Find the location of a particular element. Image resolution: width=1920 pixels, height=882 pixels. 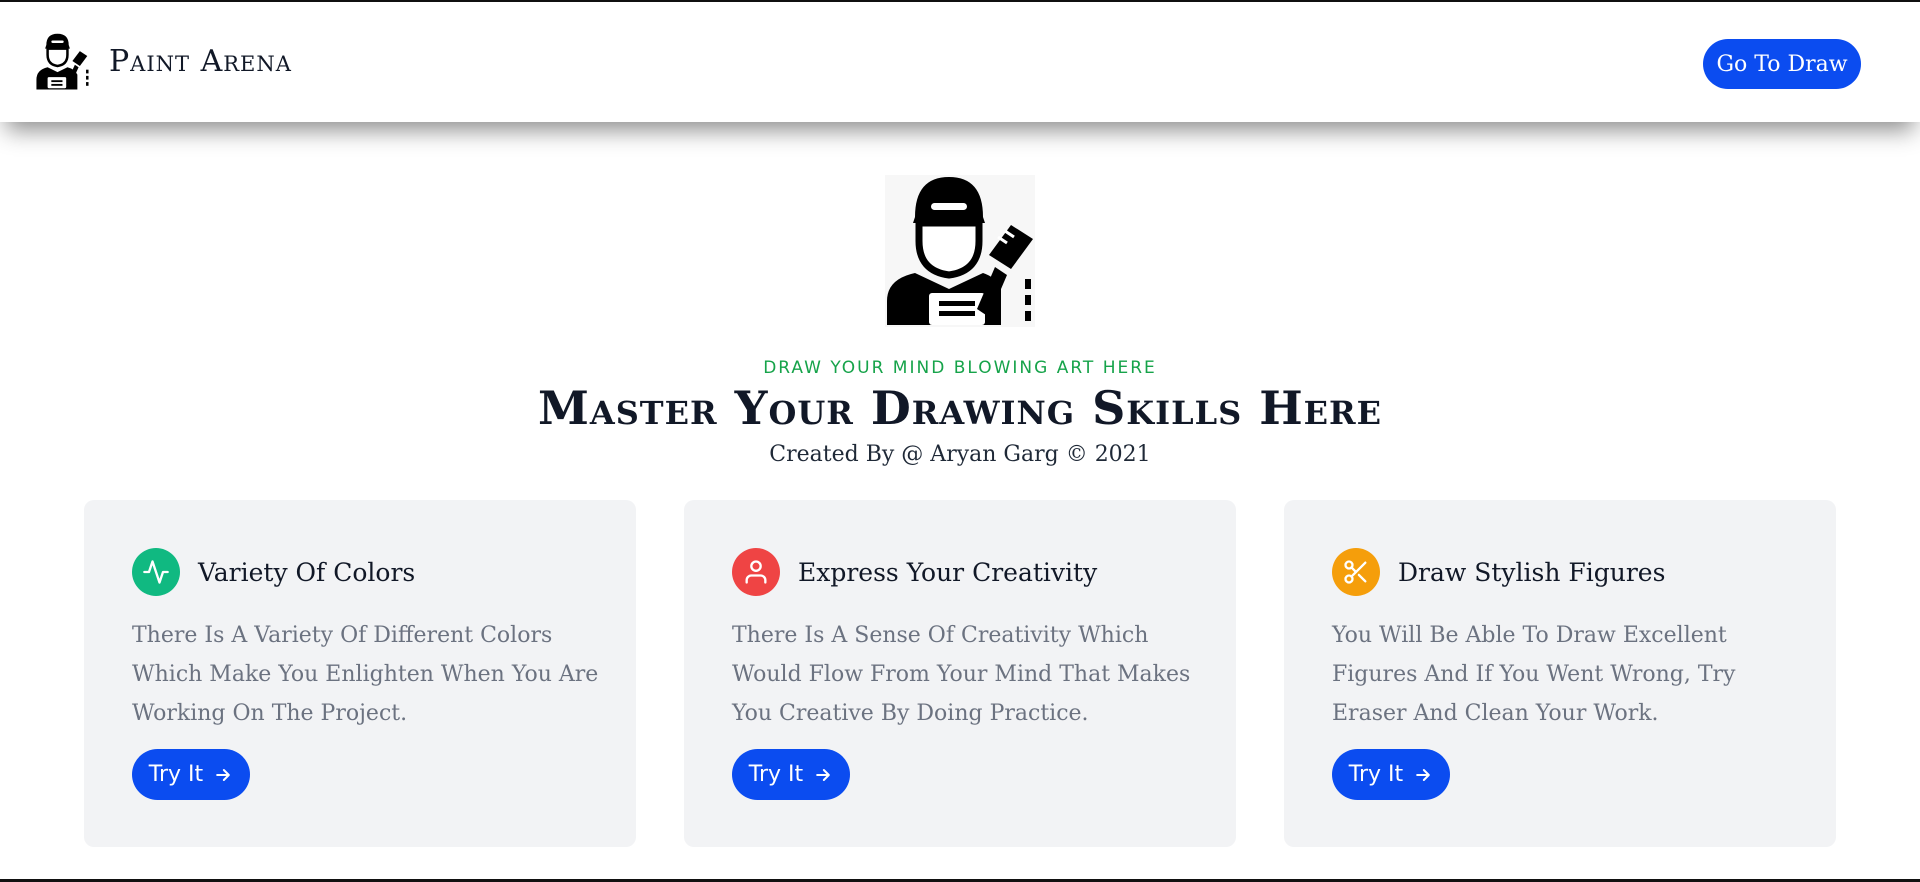

painter-illustration-icon is located at coordinates (960, 251).